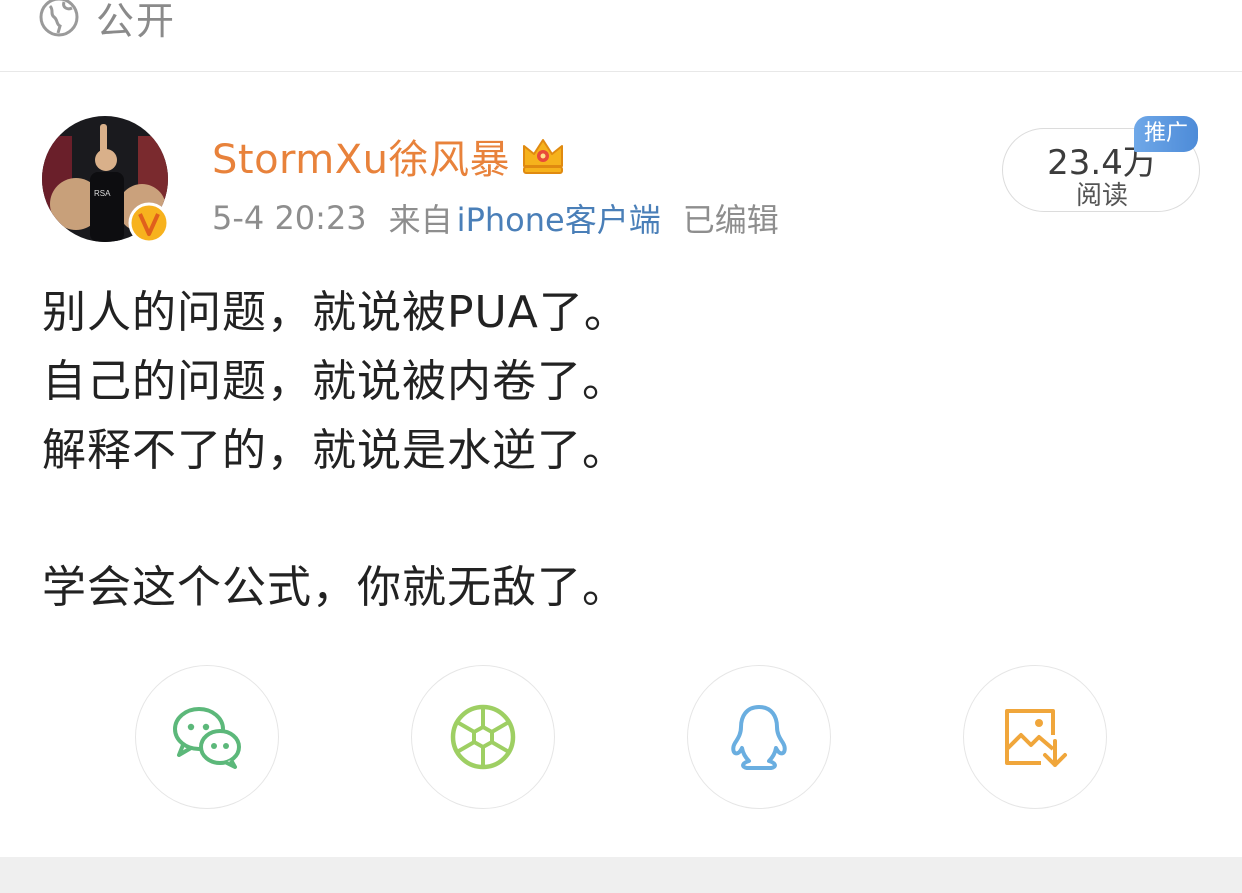  Describe the element at coordinates (334, 381) in the screenshot. I see `content-line: 自己的问题，就说被内卷了。` at that location.